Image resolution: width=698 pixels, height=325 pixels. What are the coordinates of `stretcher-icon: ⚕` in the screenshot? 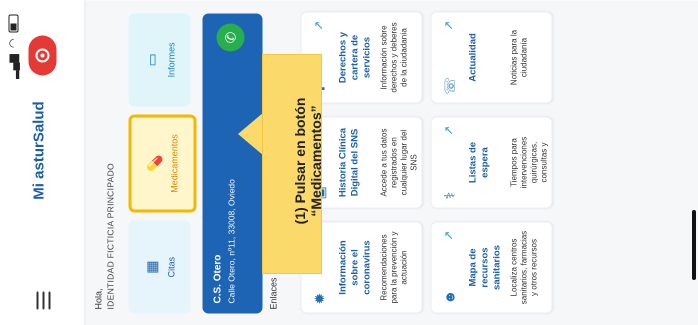 It's located at (449, 195).